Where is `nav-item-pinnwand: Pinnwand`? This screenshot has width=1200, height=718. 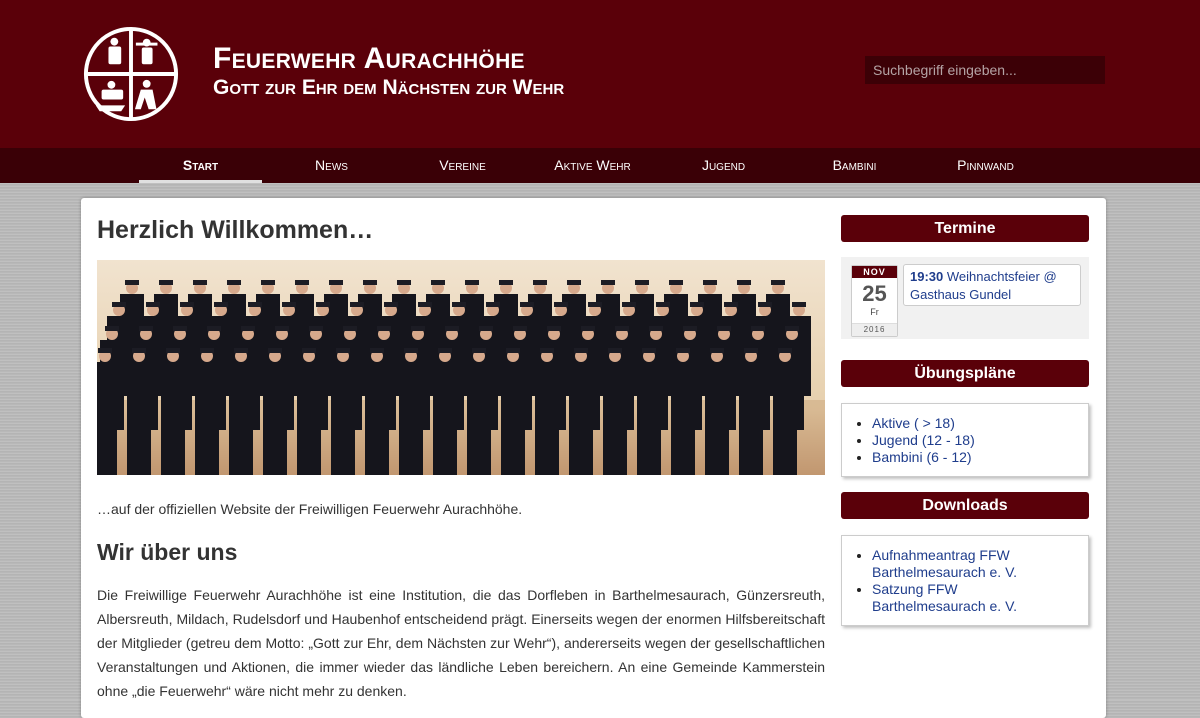
nav-item-pinnwand: Pinnwand is located at coordinates (985, 165).